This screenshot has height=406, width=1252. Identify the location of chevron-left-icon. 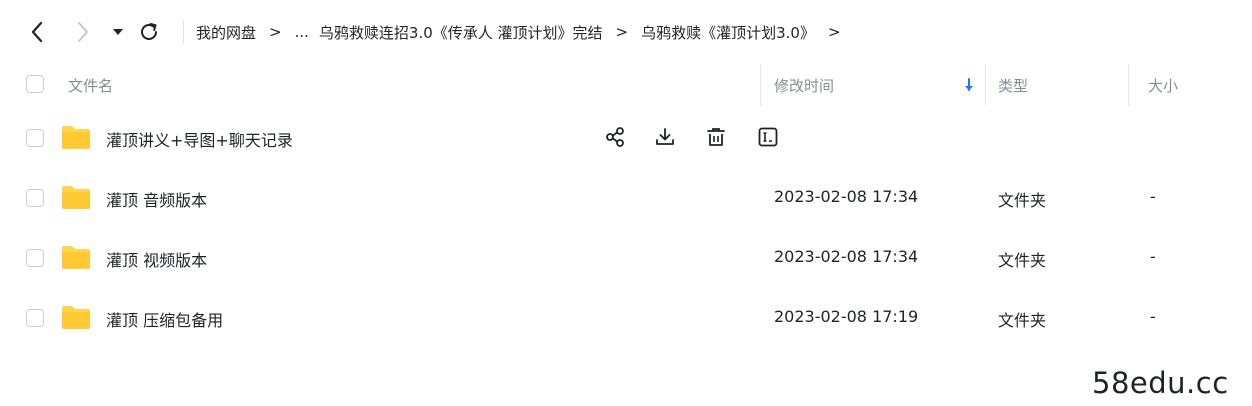
(37, 32).